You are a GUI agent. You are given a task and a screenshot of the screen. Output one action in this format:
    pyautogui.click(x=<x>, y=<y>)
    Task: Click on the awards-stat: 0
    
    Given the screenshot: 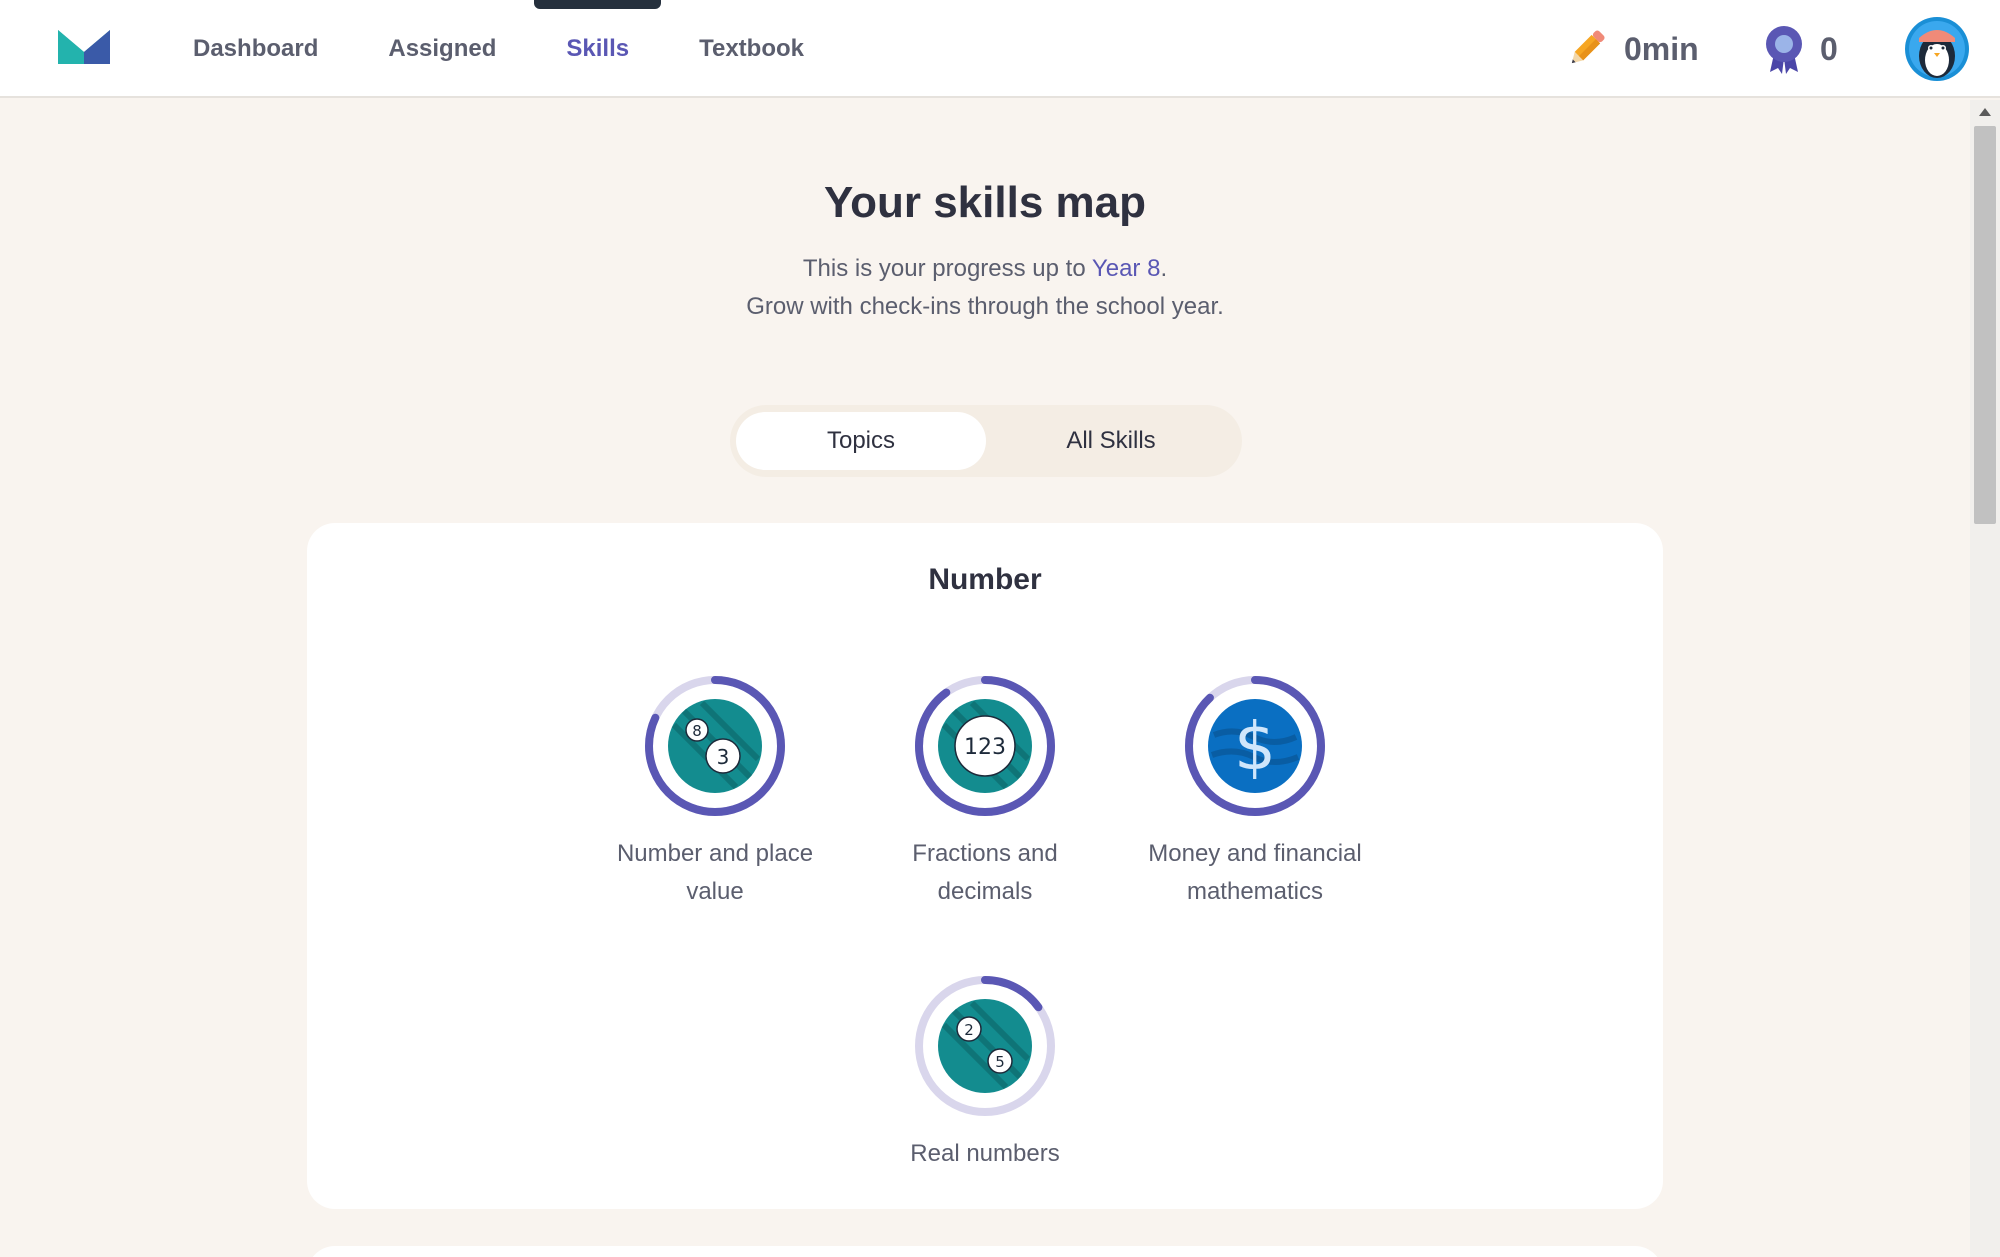 What is the action you would take?
    pyautogui.click(x=1800, y=49)
    